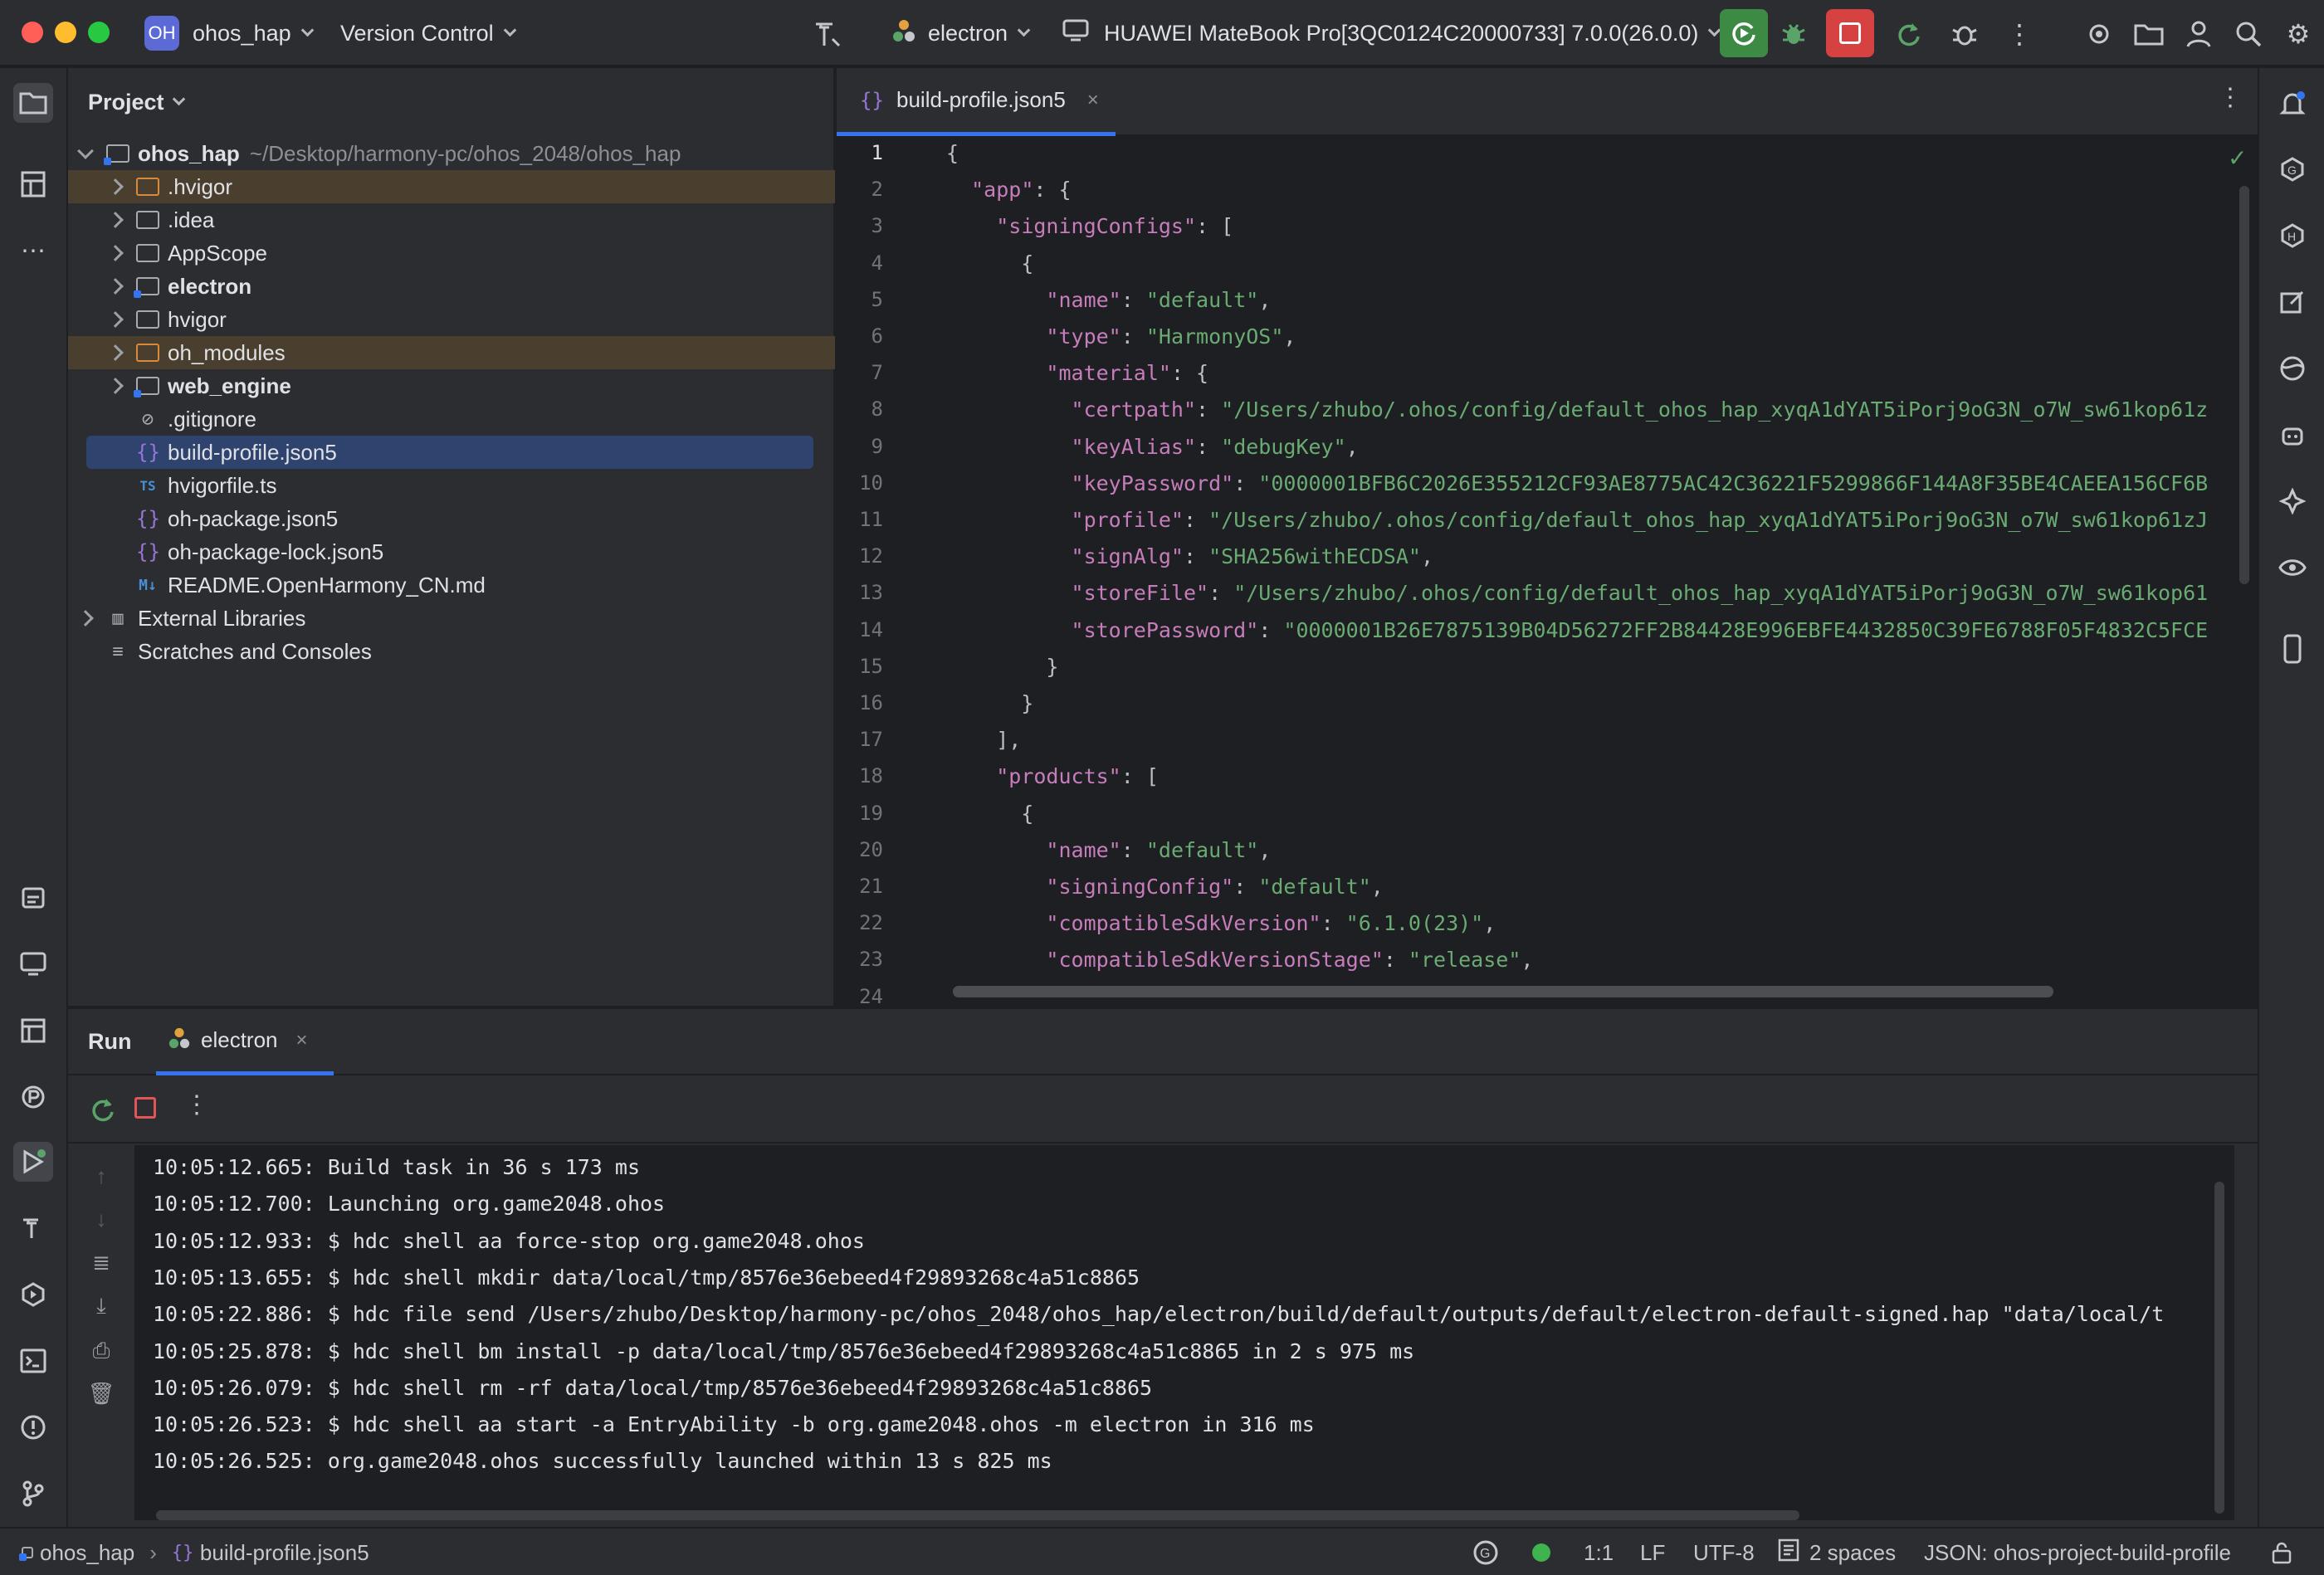 The width and height of the screenshot is (2324, 1575). What do you see at coordinates (2292, 236) in the screenshot?
I see `h-plugin-icon: H` at bounding box center [2292, 236].